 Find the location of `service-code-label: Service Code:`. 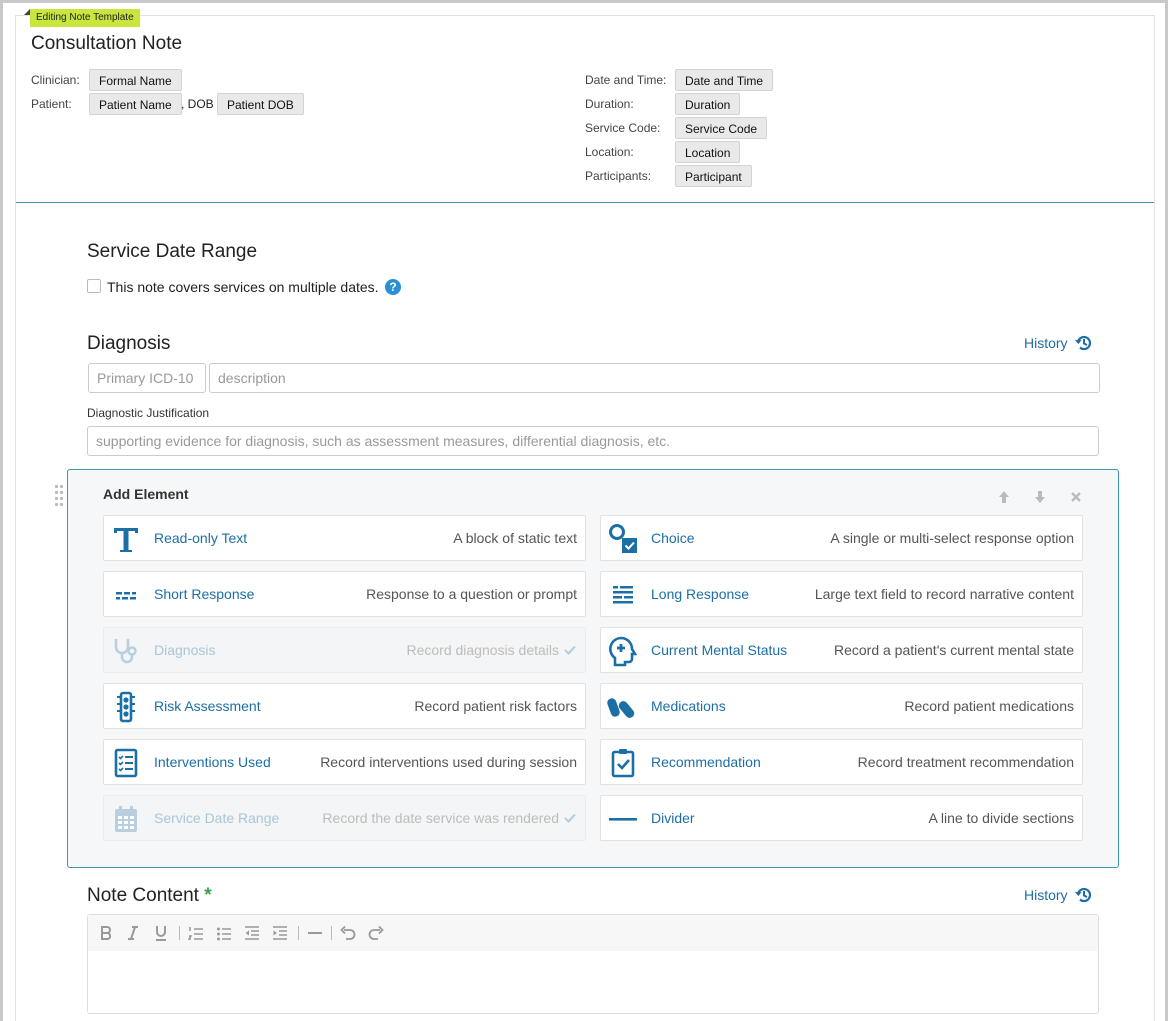

service-code-label: Service Code: is located at coordinates (623, 128).